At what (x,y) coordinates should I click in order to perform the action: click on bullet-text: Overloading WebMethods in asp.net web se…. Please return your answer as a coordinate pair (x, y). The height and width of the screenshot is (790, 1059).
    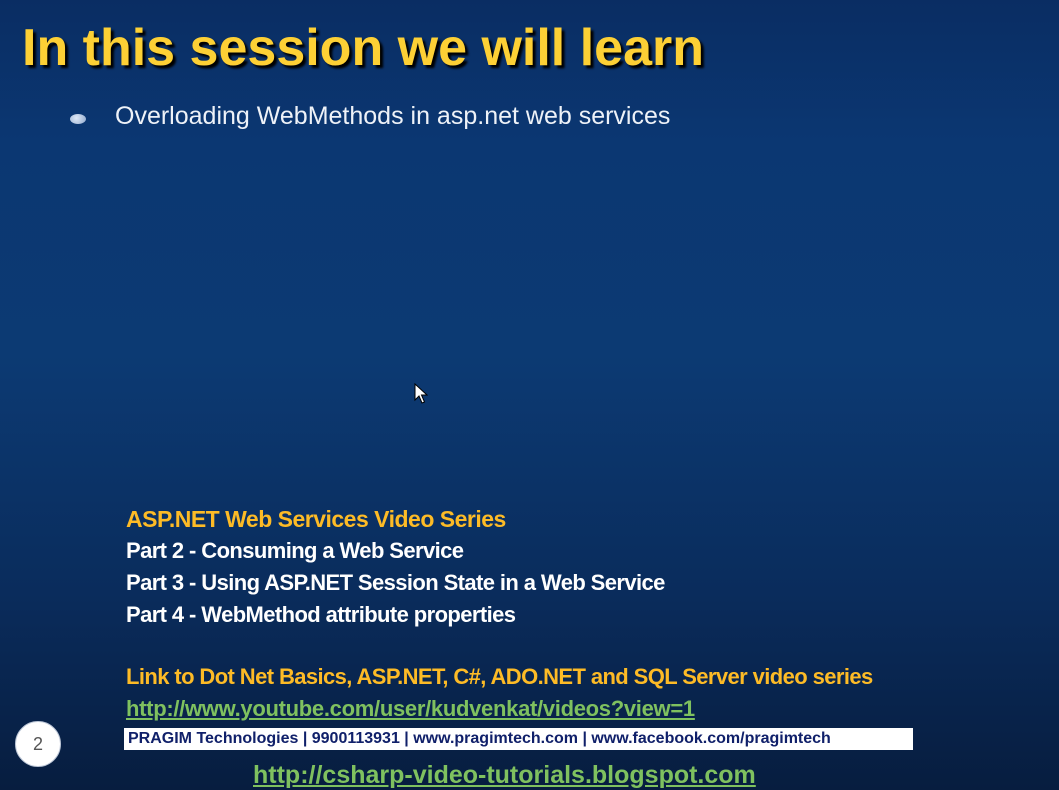
    Looking at the image, I should click on (393, 116).